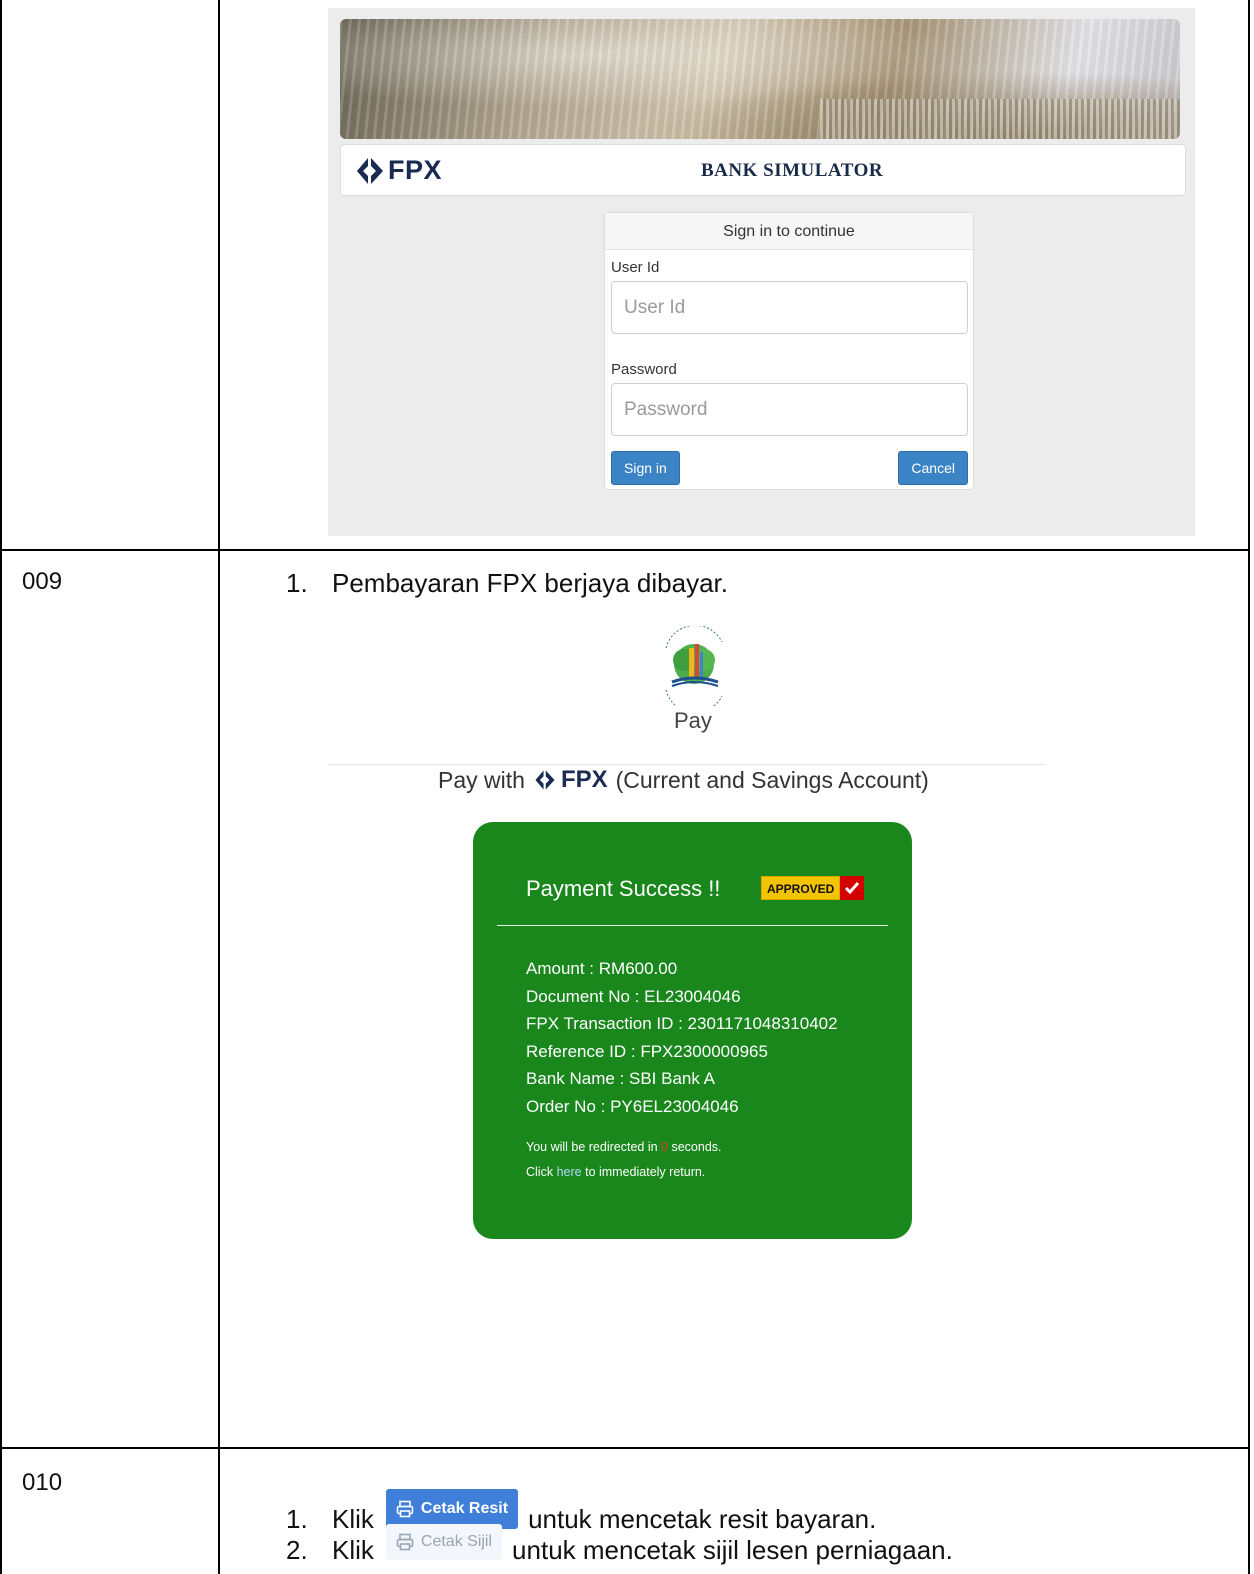  What do you see at coordinates (625, 550) in the screenshot?
I see `row-divider-top` at bounding box center [625, 550].